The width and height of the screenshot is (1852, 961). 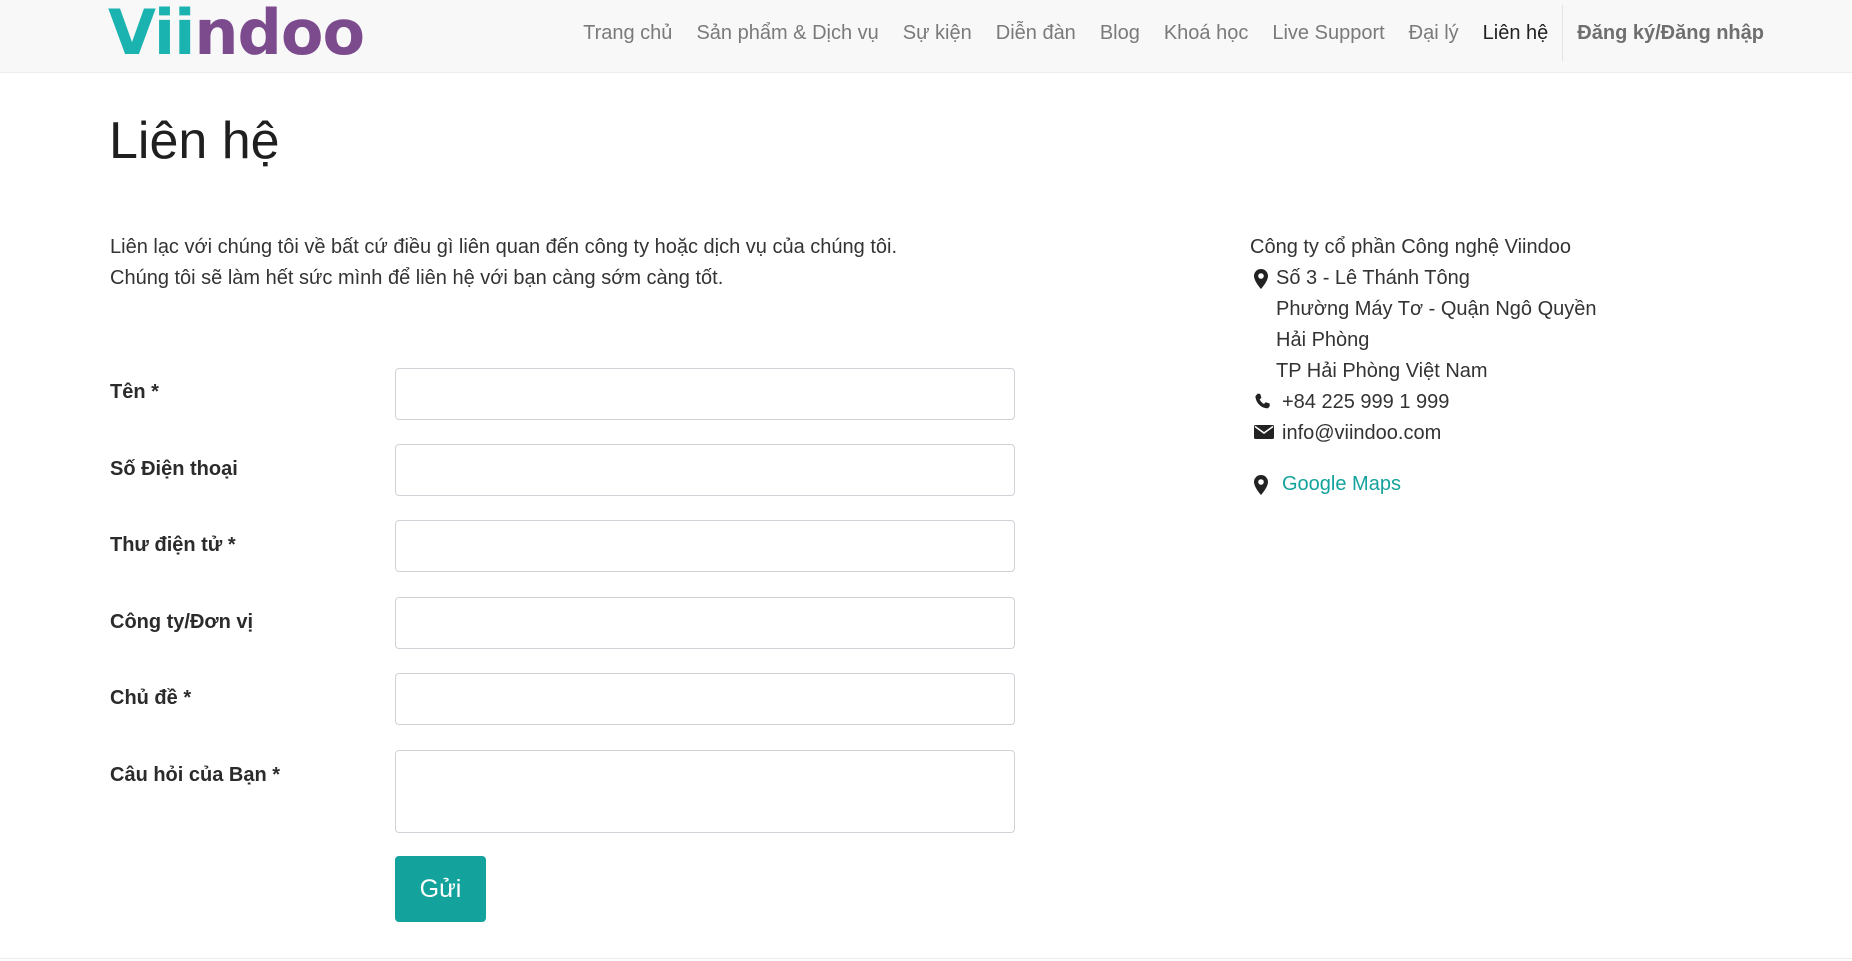 What do you see at coordinates (1516, 33) in the screenshot?
I see `nav-item-contact: Liên hệ` at bounding box center [1516, 33].